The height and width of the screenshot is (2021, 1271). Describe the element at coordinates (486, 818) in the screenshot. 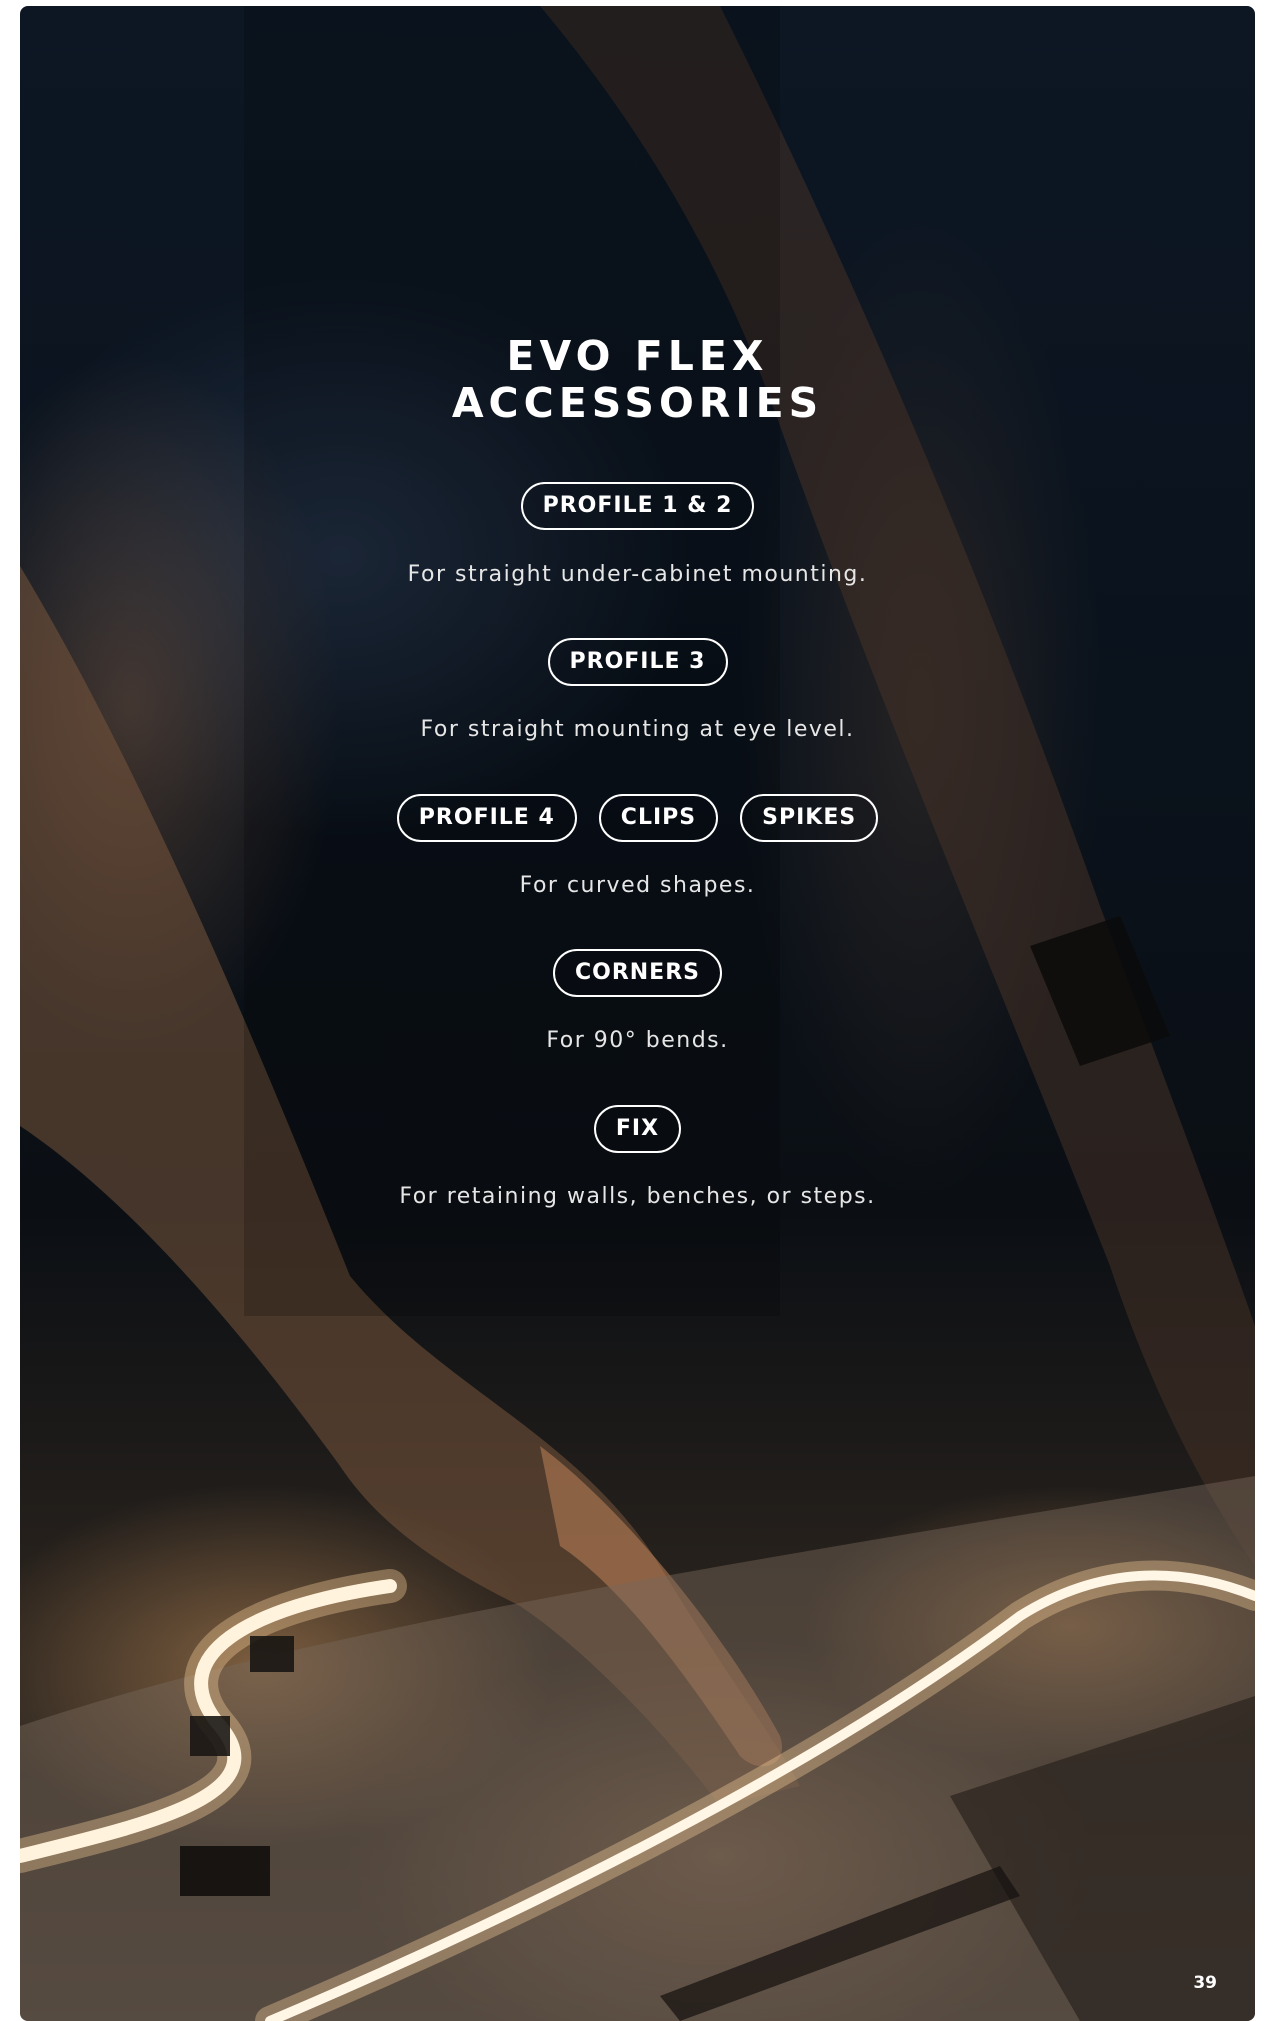

I see `tag-profile-4: PROFILE 4` at that location.